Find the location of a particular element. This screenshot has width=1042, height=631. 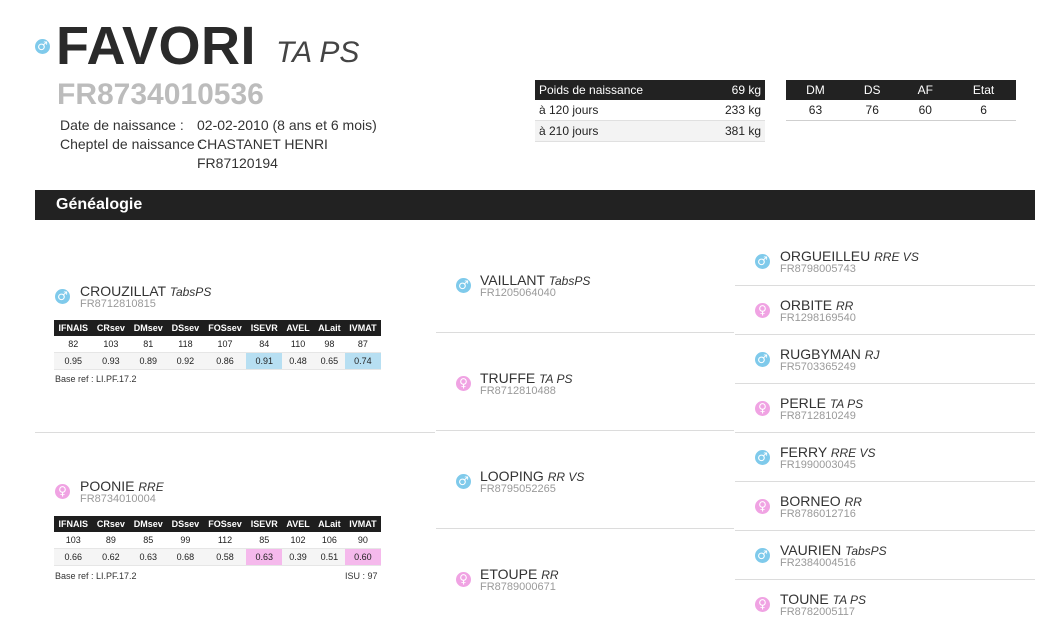

index-reliability: 0.95 is located at coordinates (73, 361).